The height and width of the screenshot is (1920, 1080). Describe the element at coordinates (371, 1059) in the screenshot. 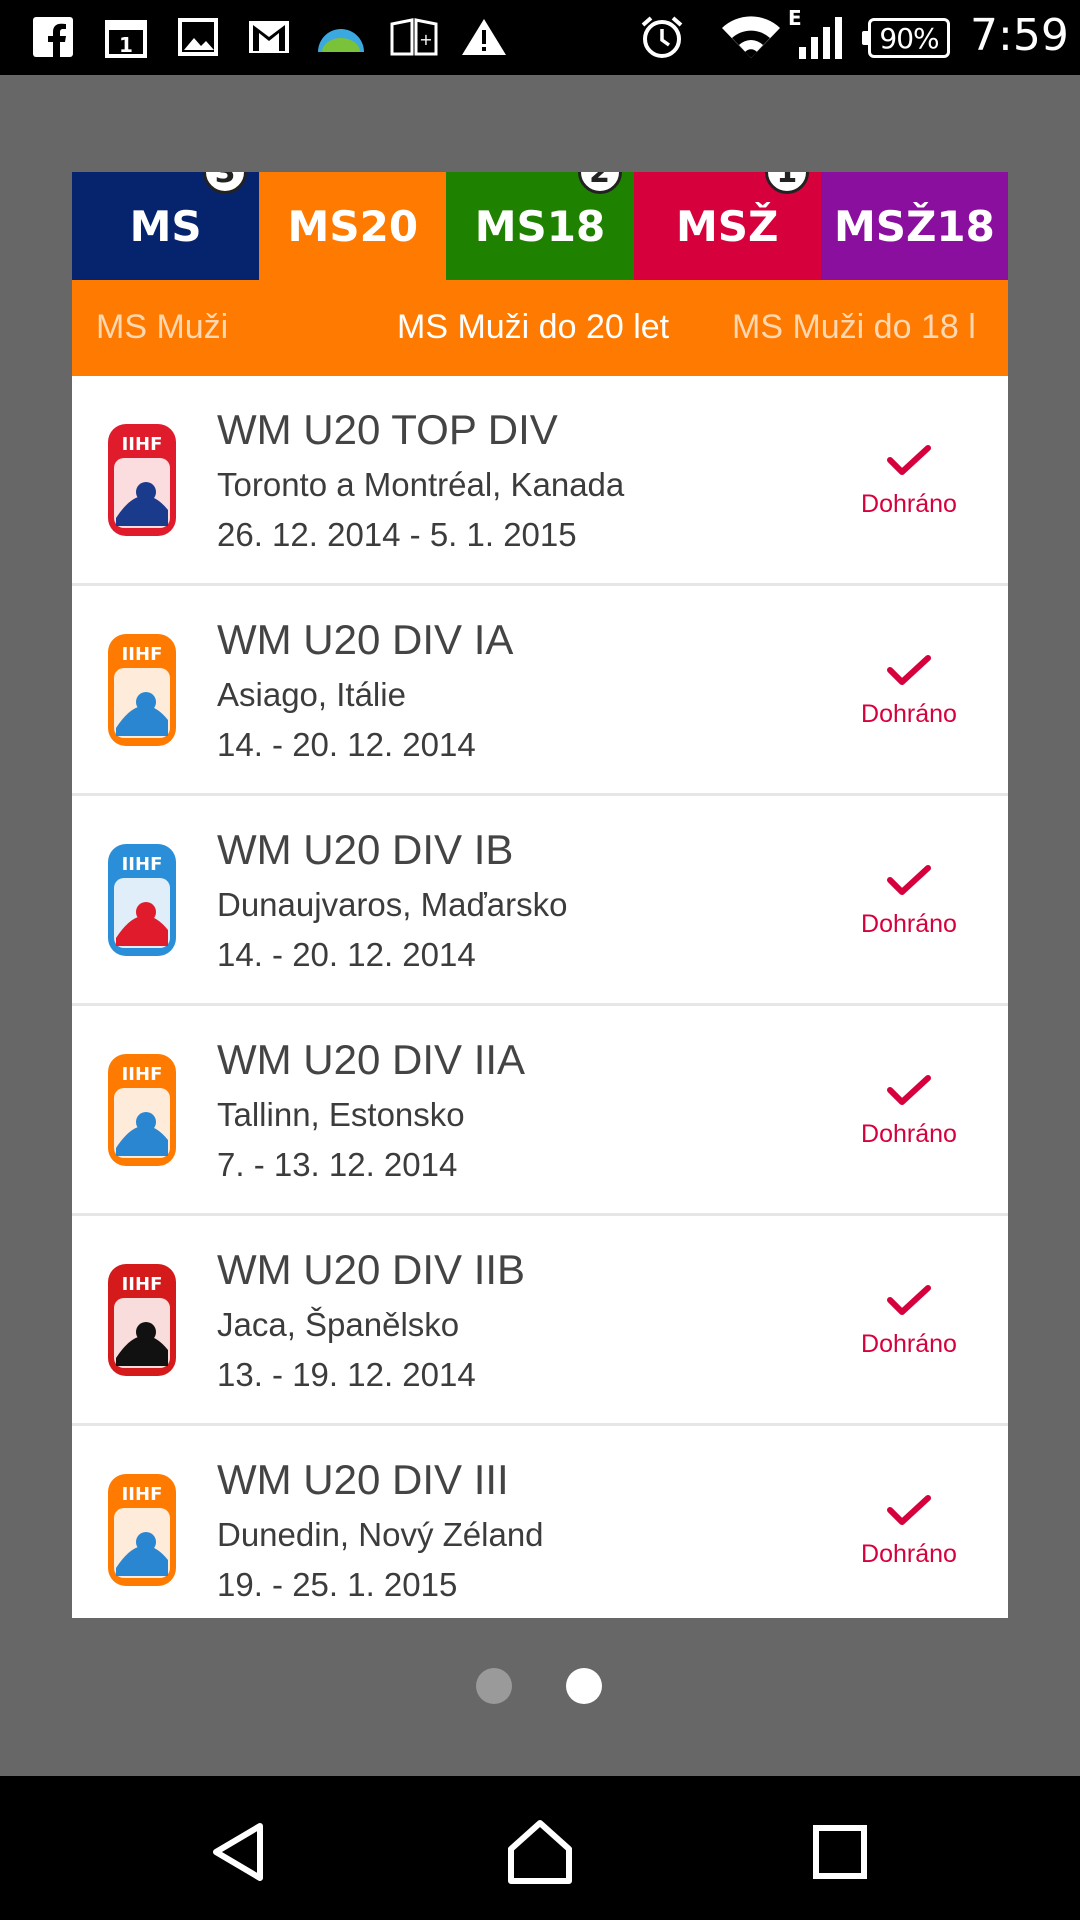

I see `event-title: WM U20 DIV IIA` at that location.